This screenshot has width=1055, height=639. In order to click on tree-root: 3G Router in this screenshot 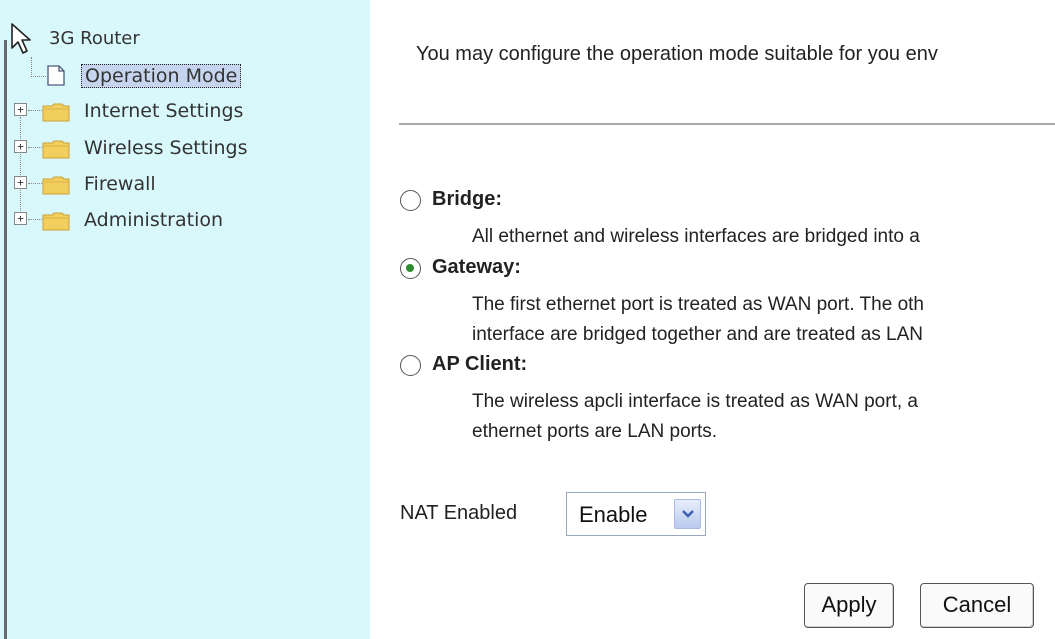, I will do `click(94, 38)`.